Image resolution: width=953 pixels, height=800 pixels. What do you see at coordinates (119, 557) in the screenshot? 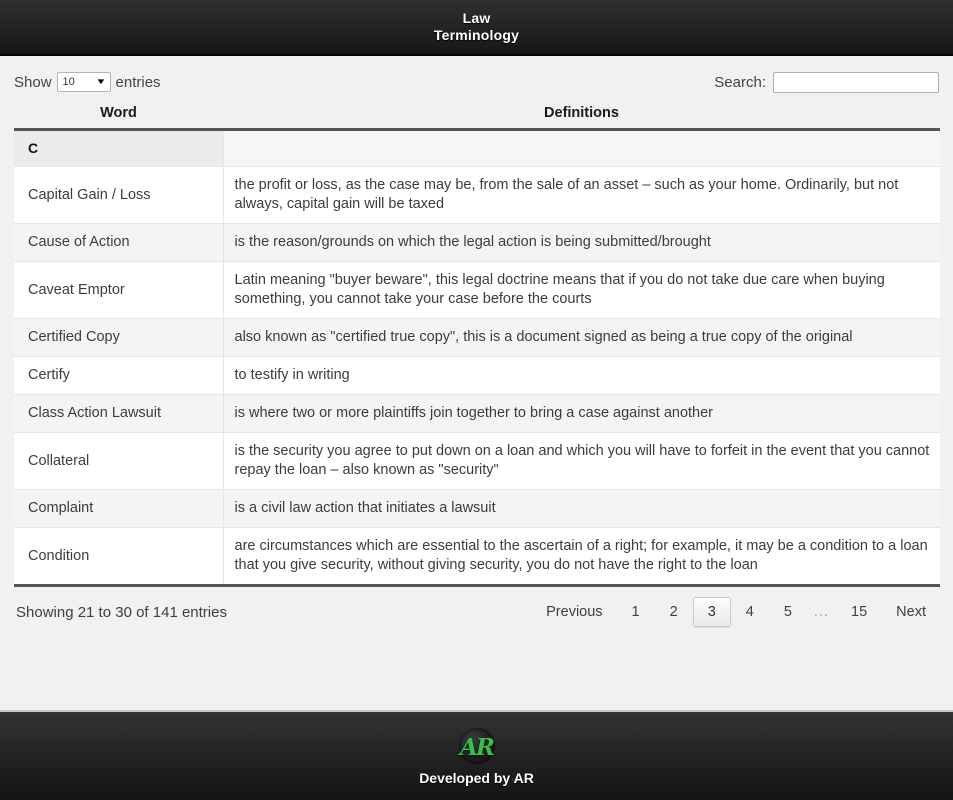
I see `row-word: Condition` at bounding box center [119, 557].